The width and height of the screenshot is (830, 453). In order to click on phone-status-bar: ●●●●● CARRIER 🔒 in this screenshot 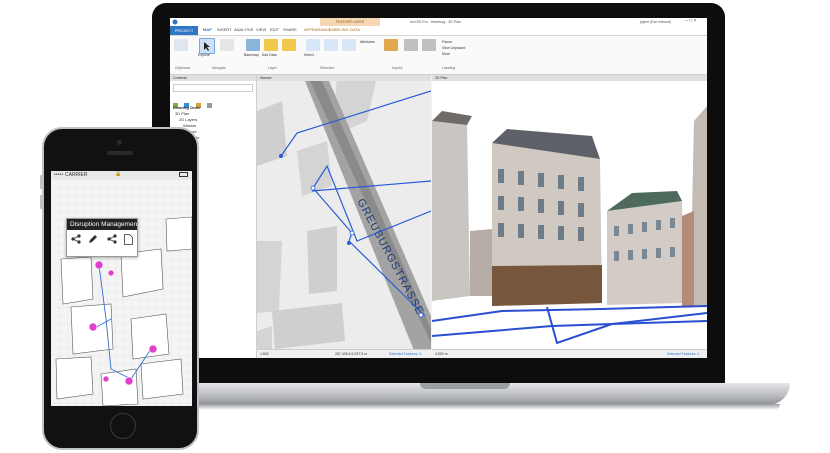, I will do `click(121, 175)`.